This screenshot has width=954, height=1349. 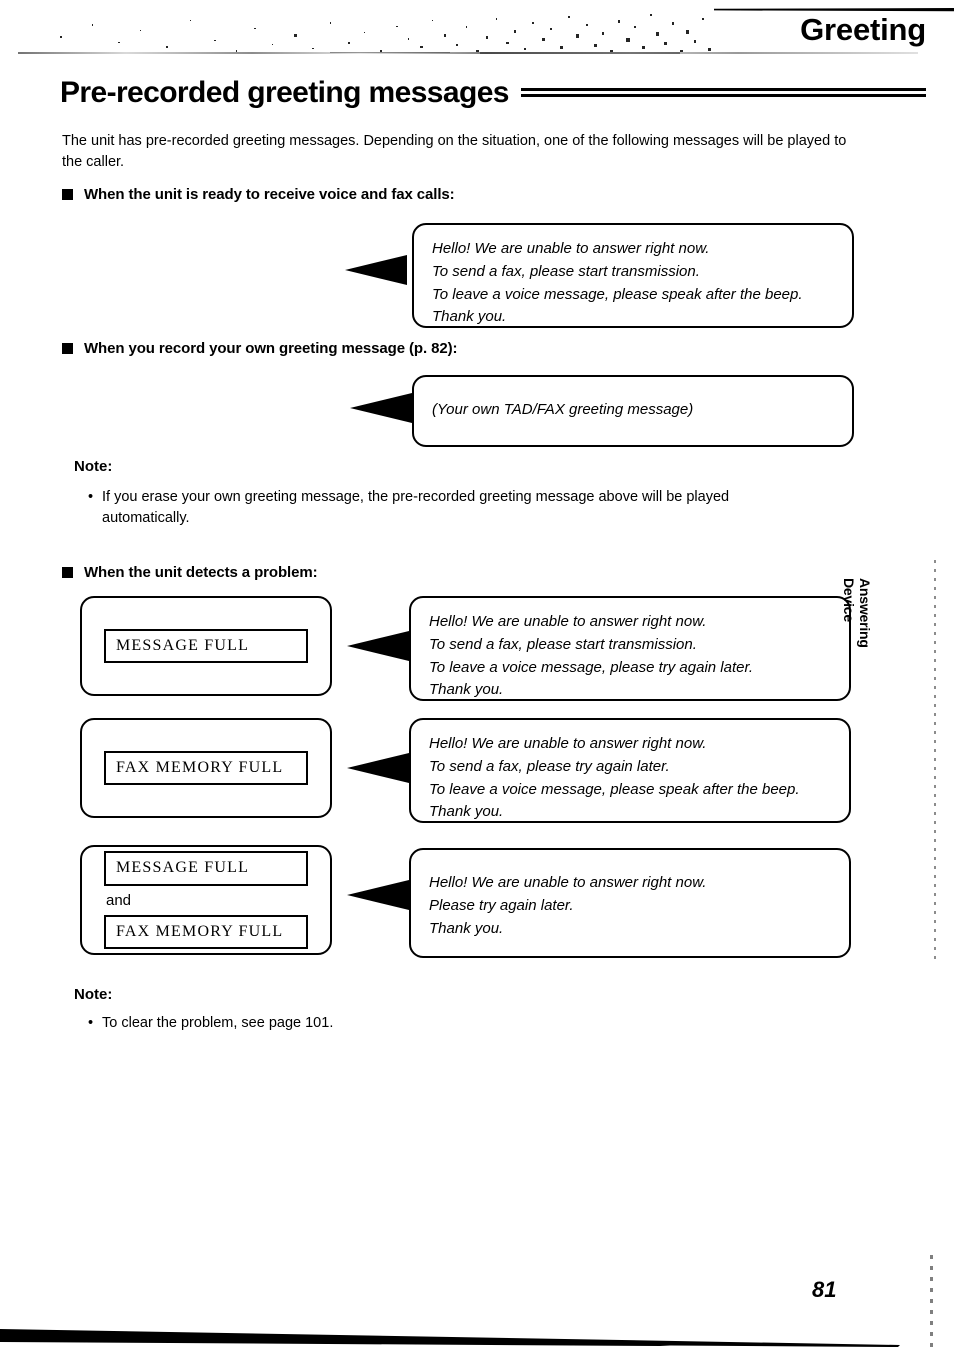 I want to click on speech-bubble-own-message: (Your own TAD/FAX greeting message), so click(x=633, y=411).